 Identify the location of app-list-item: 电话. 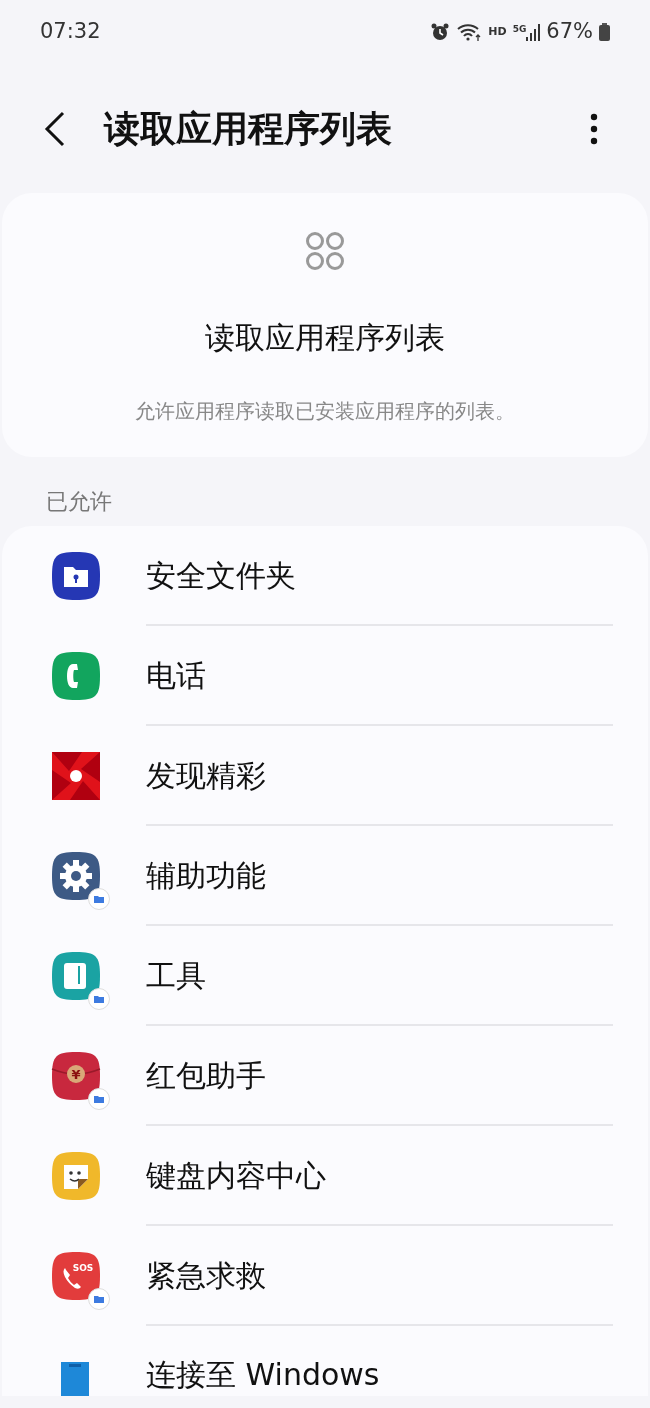
(325, 676).